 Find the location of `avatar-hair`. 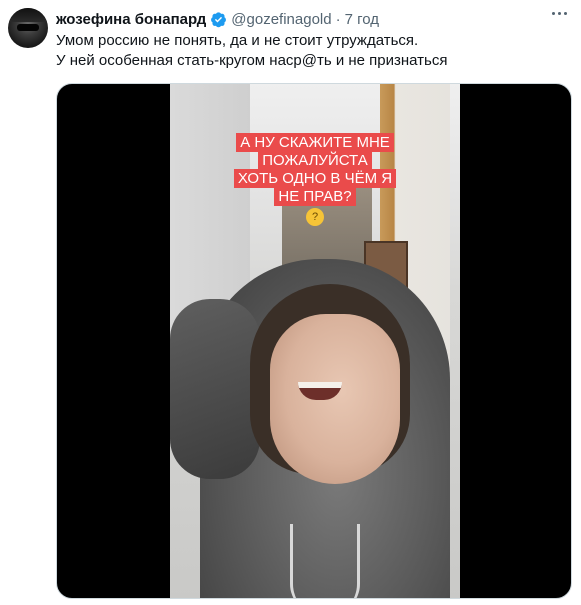

avatar-hair is located at coordinates (28, 15).